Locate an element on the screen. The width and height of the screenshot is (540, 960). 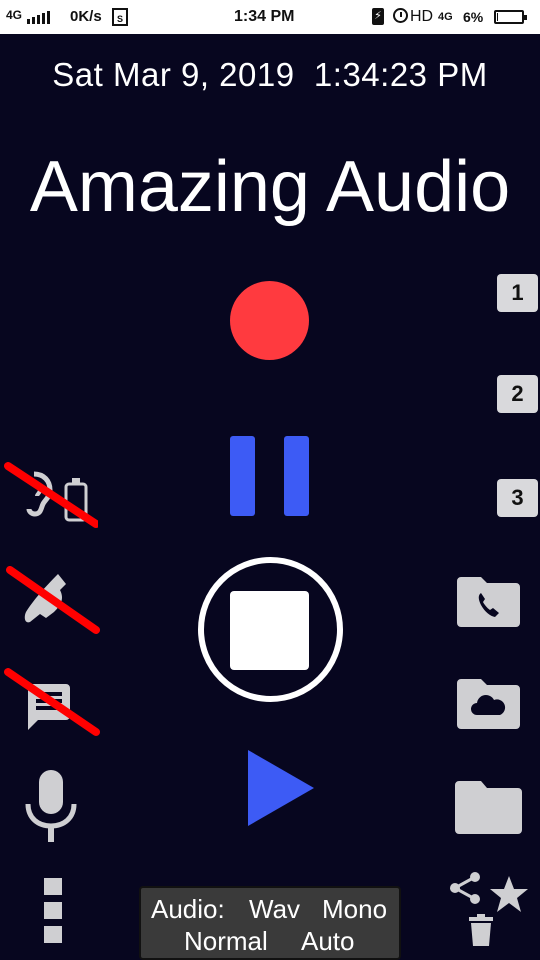
battery-icon is located at coordinates (510, 17).